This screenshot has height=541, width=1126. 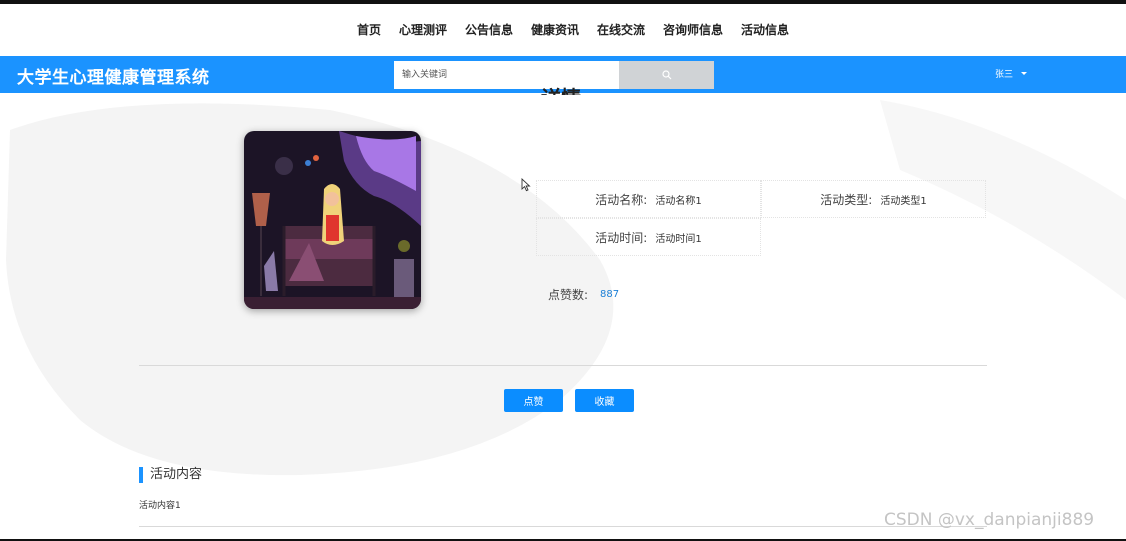 I want to click on nav-item-psych-test: 心理测评, so click(x=423, y=29).